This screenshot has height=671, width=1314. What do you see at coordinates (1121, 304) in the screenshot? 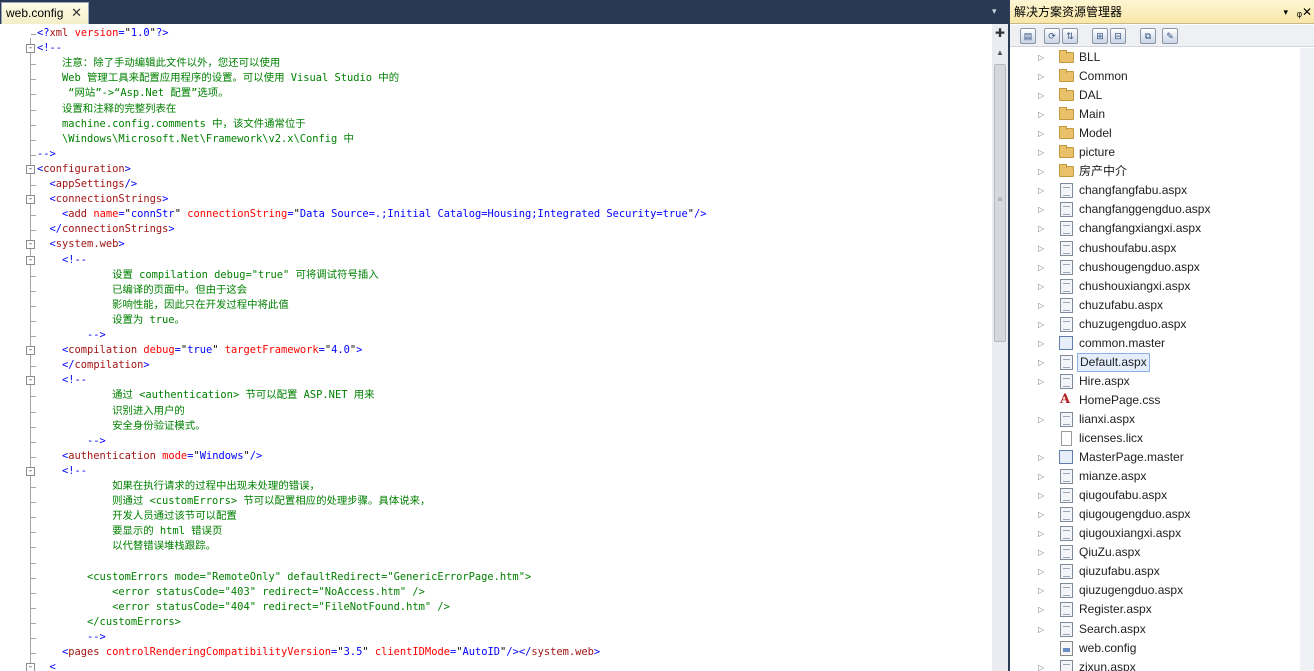
I see `tree-item-label: chuzufabu.aspx` at bounding box center [1121, 304].